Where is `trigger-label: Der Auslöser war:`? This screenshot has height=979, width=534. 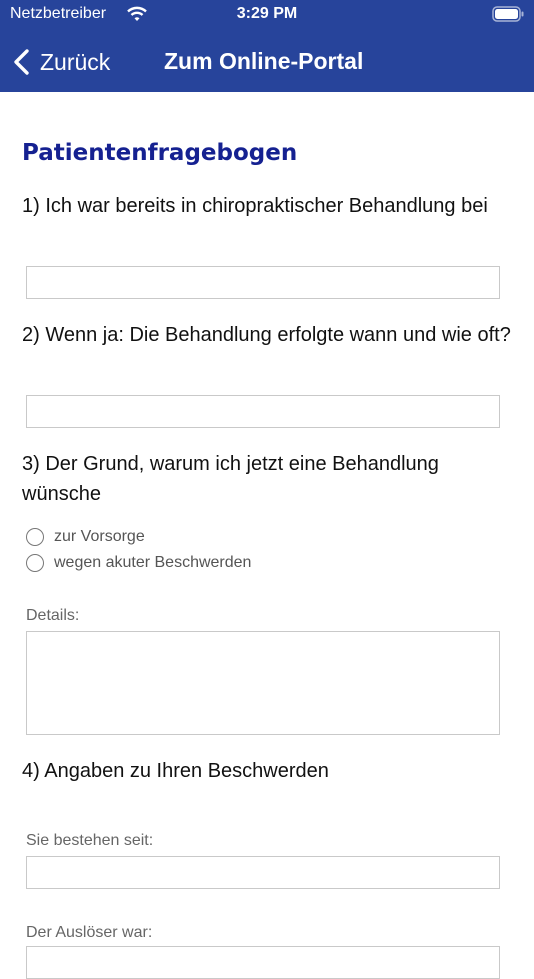 trigger-label: Der Auslöser war: is located at coordinates (89, 932).